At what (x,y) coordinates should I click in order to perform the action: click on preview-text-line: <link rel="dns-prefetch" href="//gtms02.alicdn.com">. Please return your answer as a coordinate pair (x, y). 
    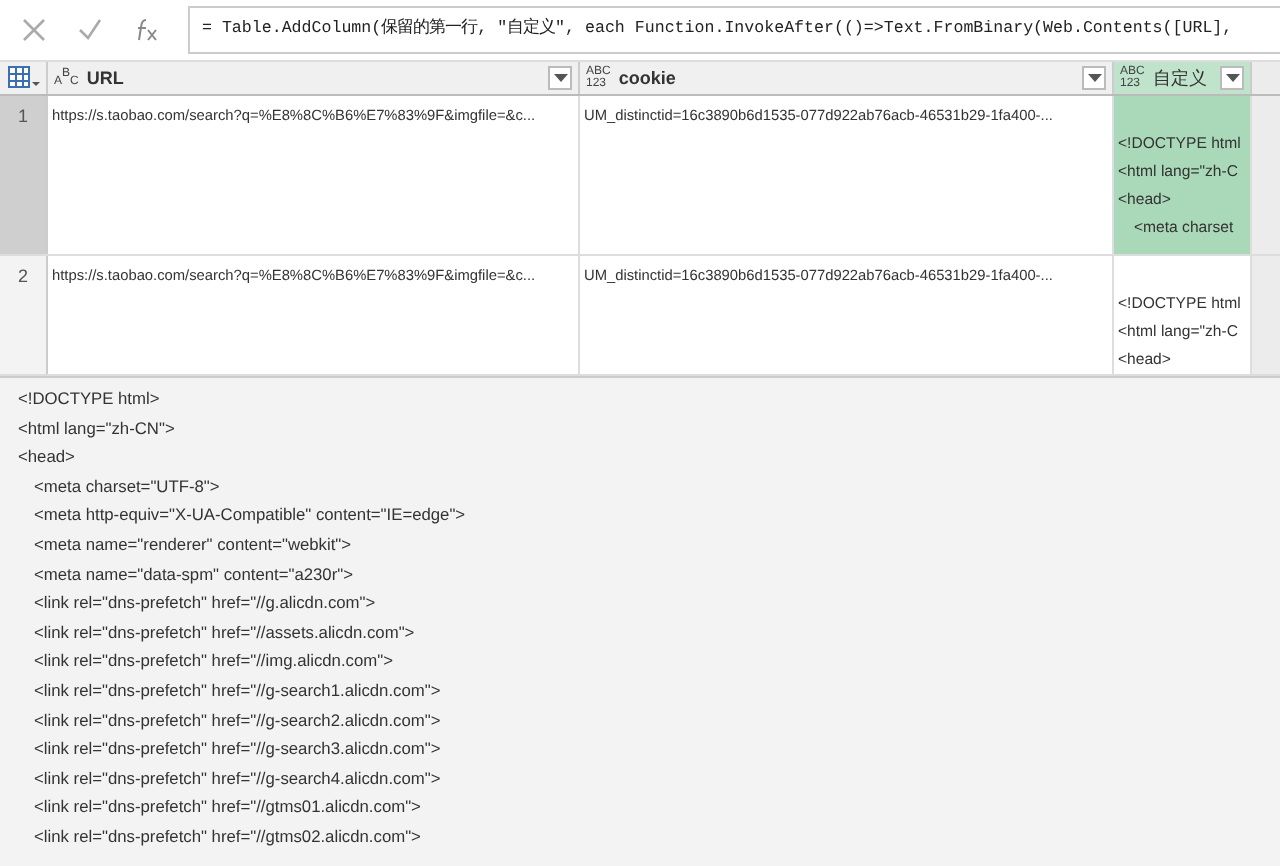
    Looking at the image, I should click on (227, 835).